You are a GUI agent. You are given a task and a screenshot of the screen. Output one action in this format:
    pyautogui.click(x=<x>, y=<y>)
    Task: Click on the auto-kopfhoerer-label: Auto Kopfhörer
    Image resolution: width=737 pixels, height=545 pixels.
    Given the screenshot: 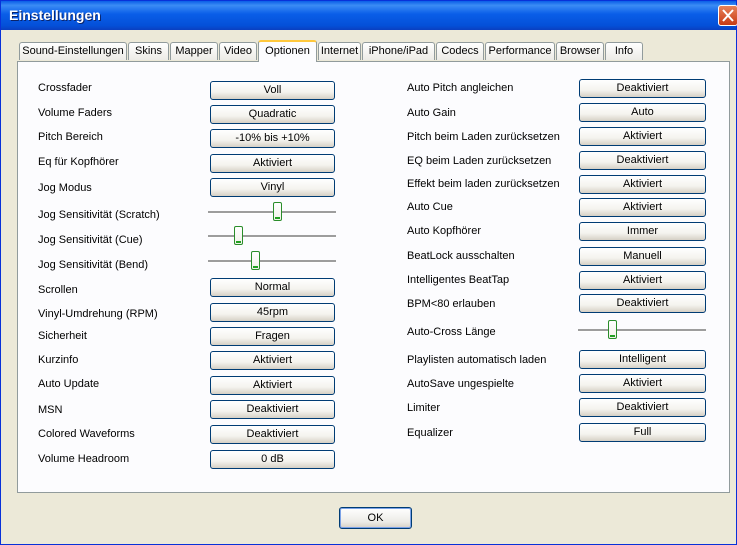 What is the action you would take?
    pyautogui.click(x=444, y=231)
    